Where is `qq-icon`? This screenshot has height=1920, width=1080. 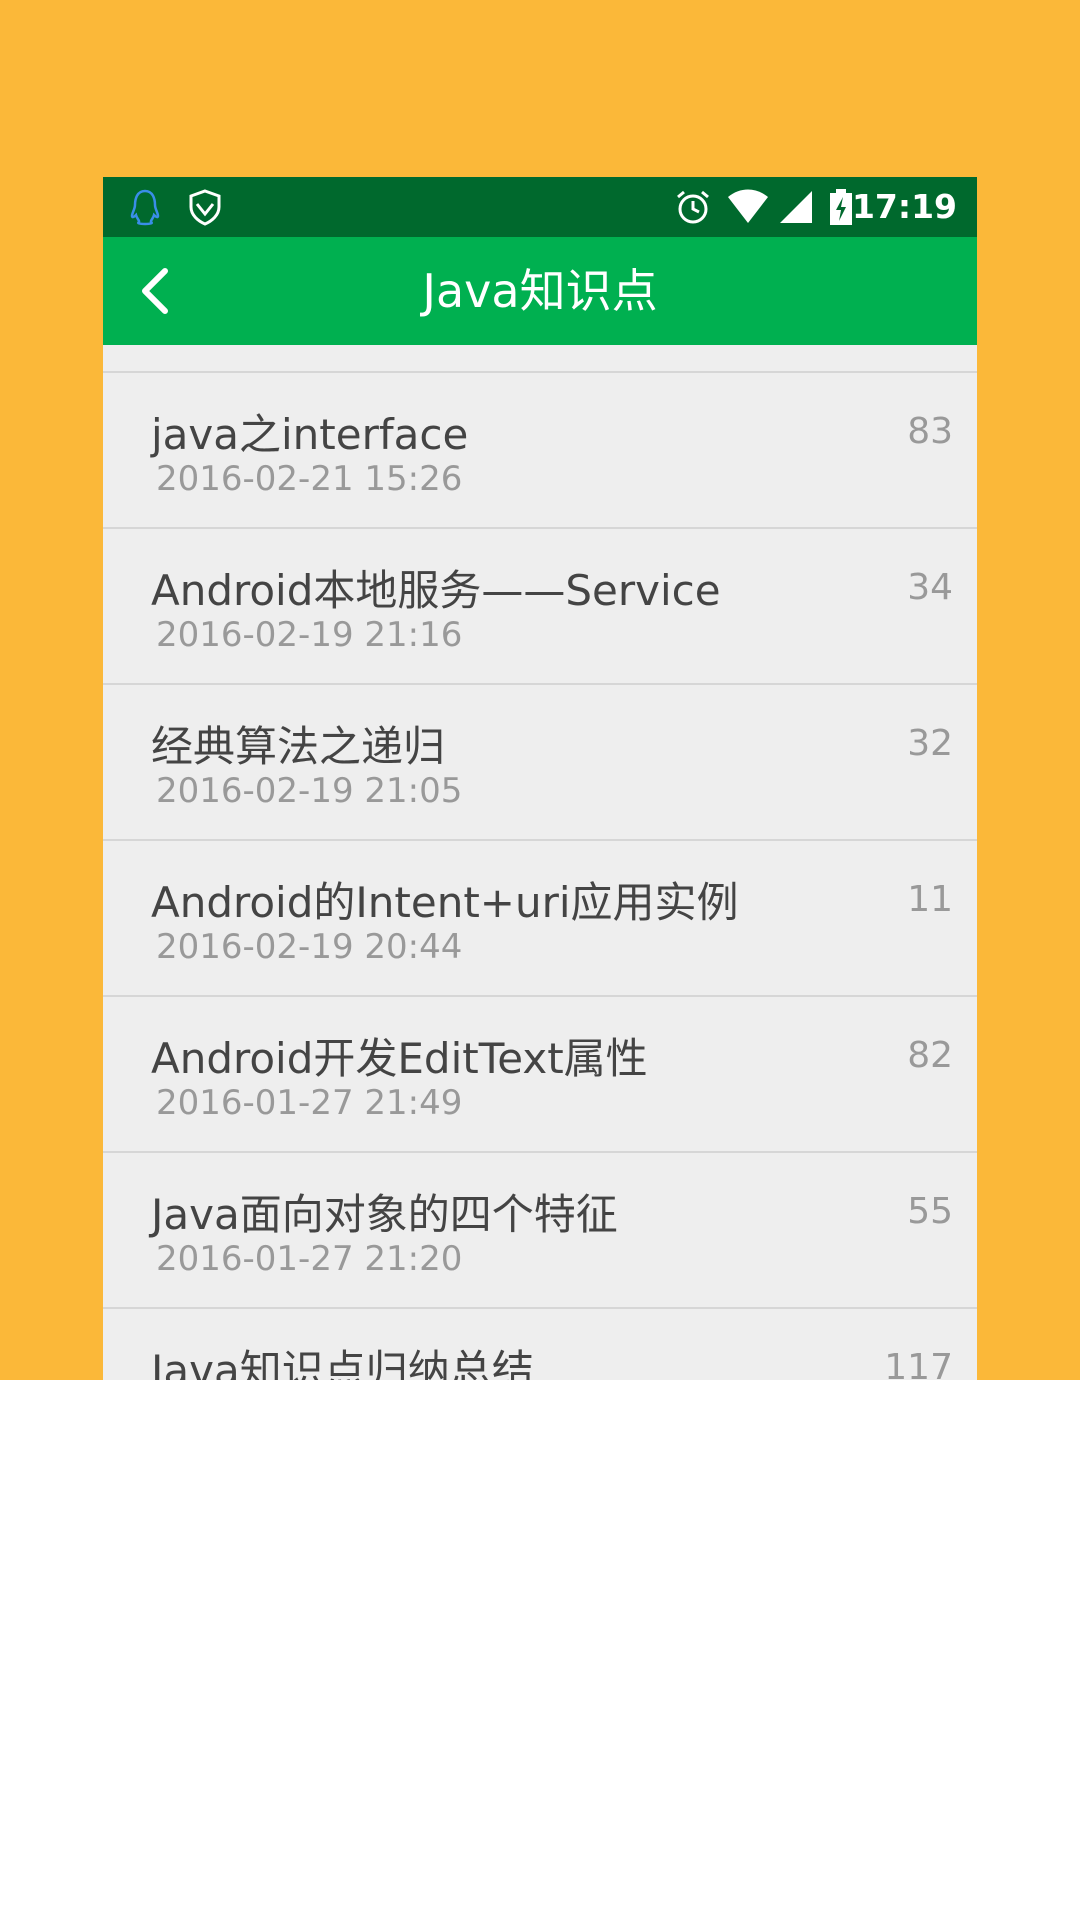 qq-icon is located at coordinates (145, 207).